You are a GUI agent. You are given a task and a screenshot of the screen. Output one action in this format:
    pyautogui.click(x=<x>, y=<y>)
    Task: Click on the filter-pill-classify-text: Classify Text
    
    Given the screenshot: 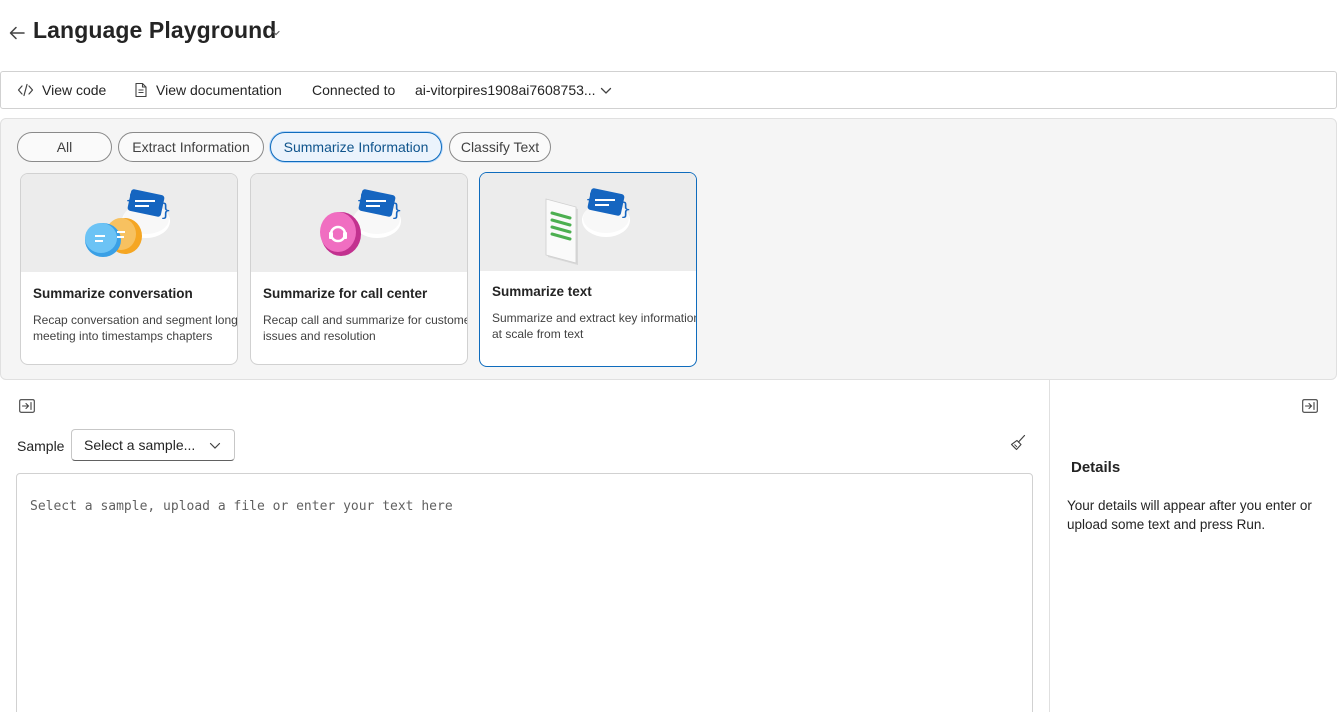 What is the action you would take?
    pyautogui.click(x=500, y=147)
    